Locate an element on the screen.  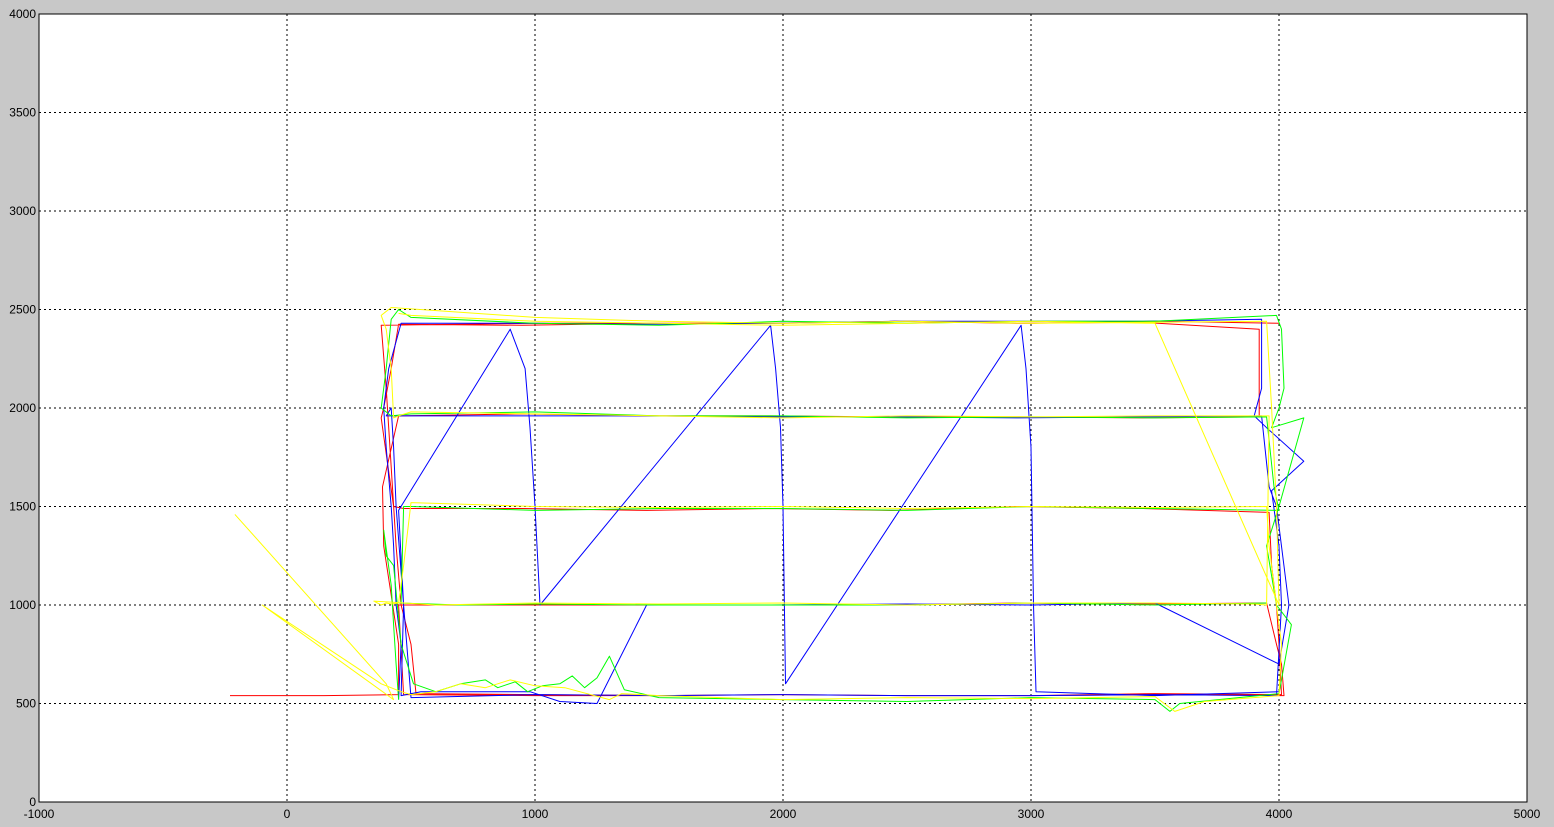
y-tick-label: 500 is located at coordinates (26, 704).